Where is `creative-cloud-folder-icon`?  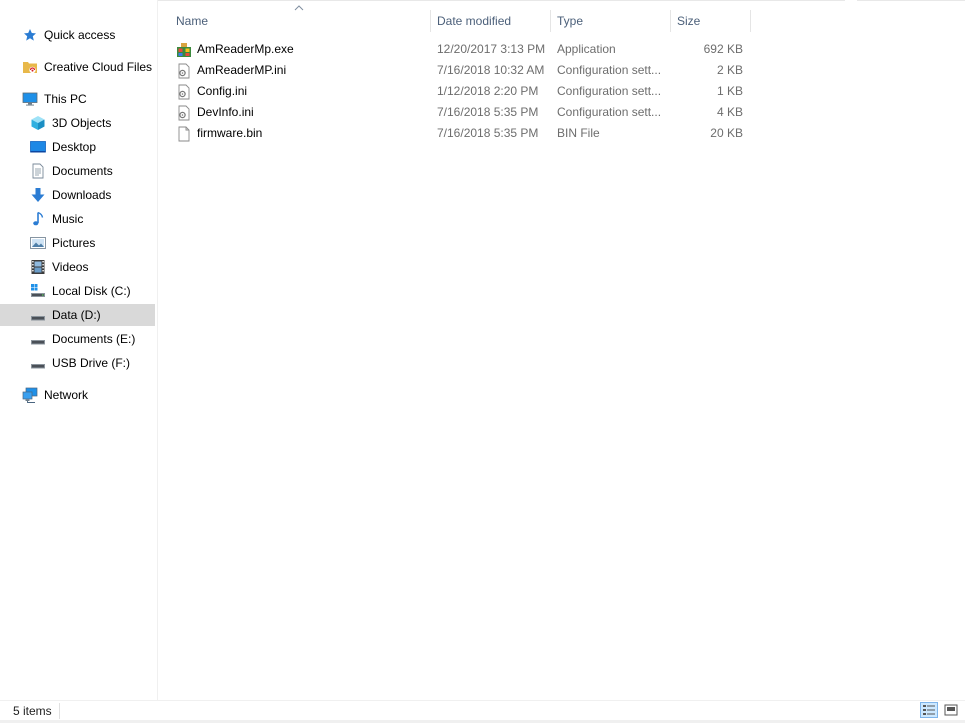 creative-cloud-folder-icon is located at coordinates (30, 67).